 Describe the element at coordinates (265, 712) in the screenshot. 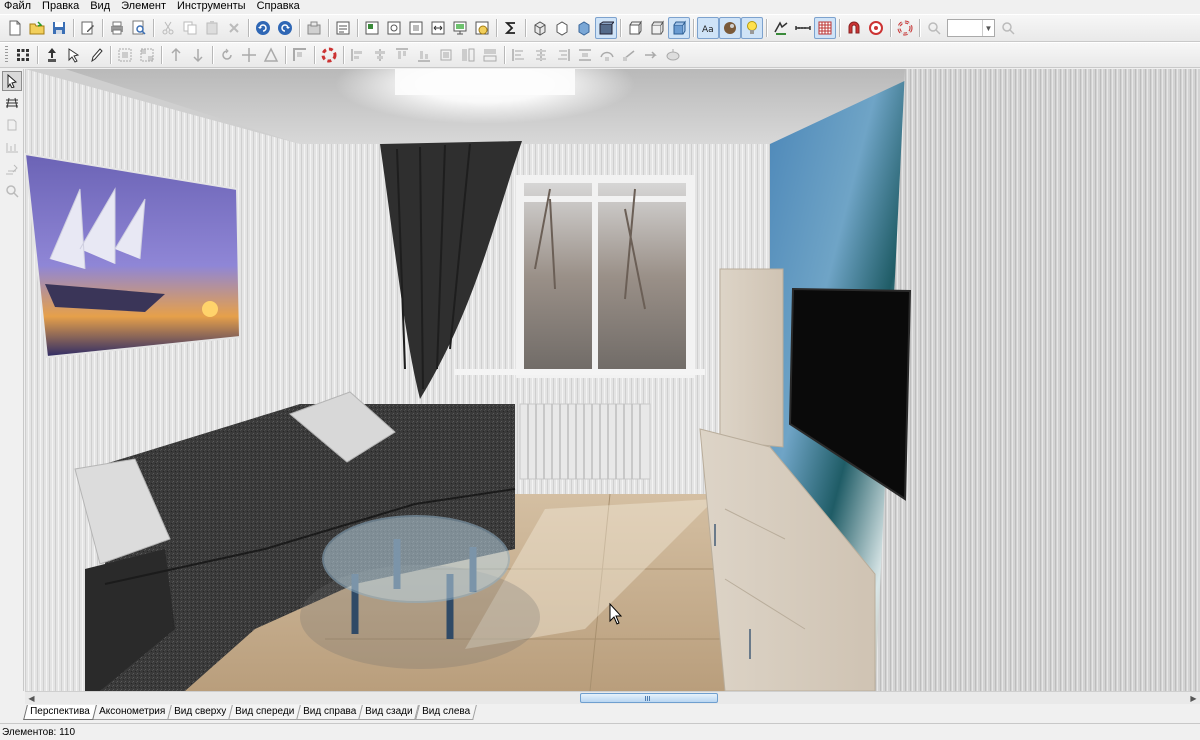

I see `tab-front-view: Вид спереди` at that location.